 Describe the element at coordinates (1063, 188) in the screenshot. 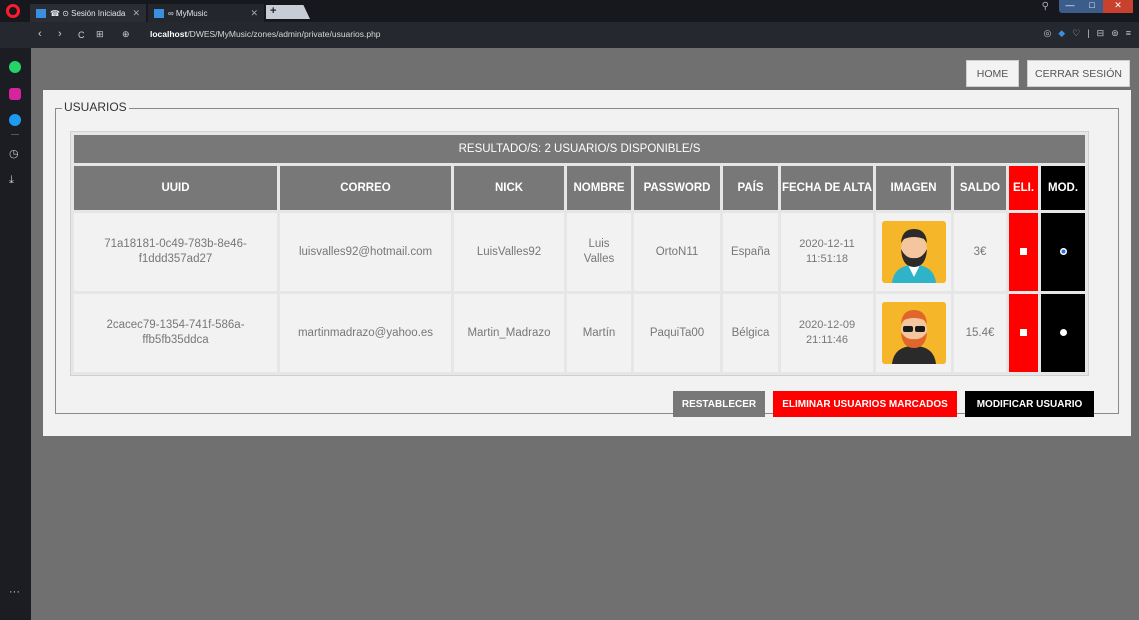

I see `col-modificar: MOD.` at that location.